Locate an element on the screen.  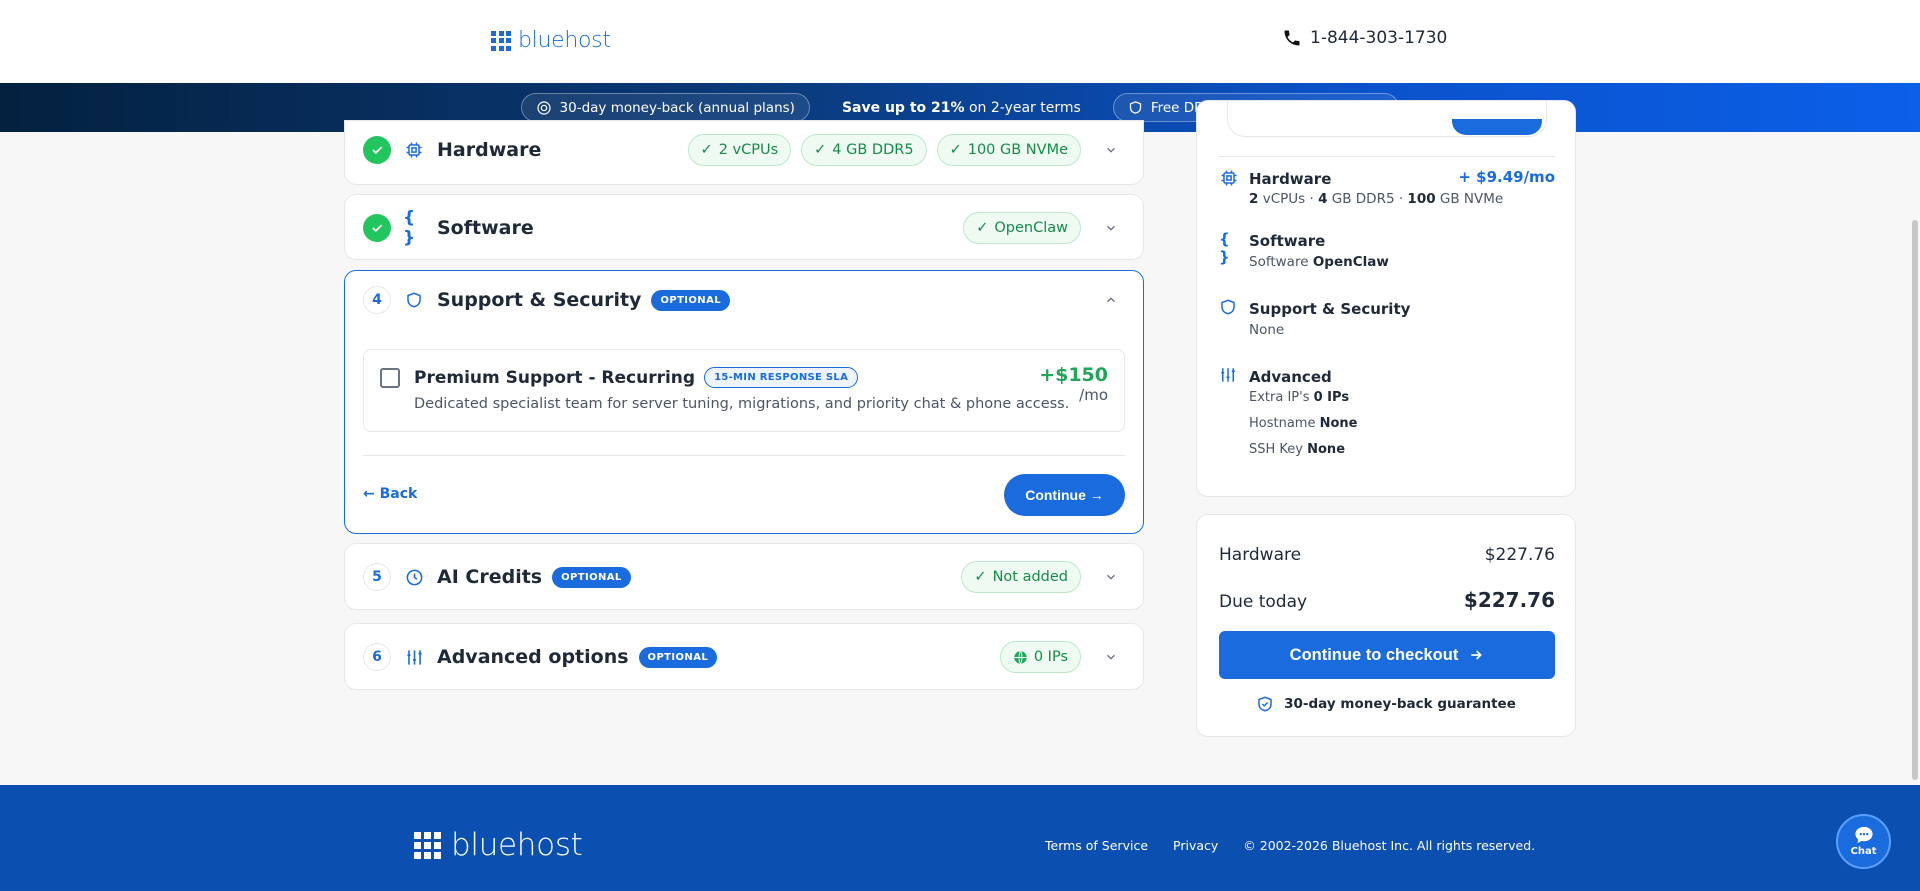
step-ai-credits: 5 AI Credits OPTIONAL ✓ Not added is located at coordinates (744, 576).